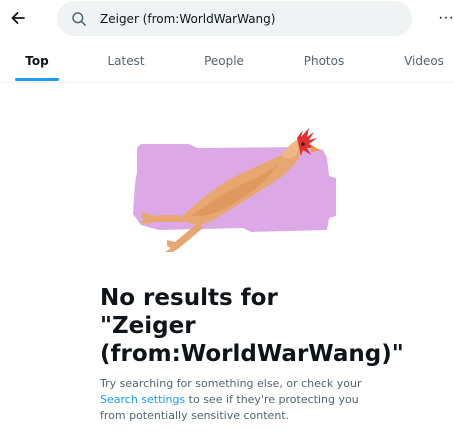 The width and height of the screenshot is (454, 438). I want to click on more-button: ···, so click(446, 18).